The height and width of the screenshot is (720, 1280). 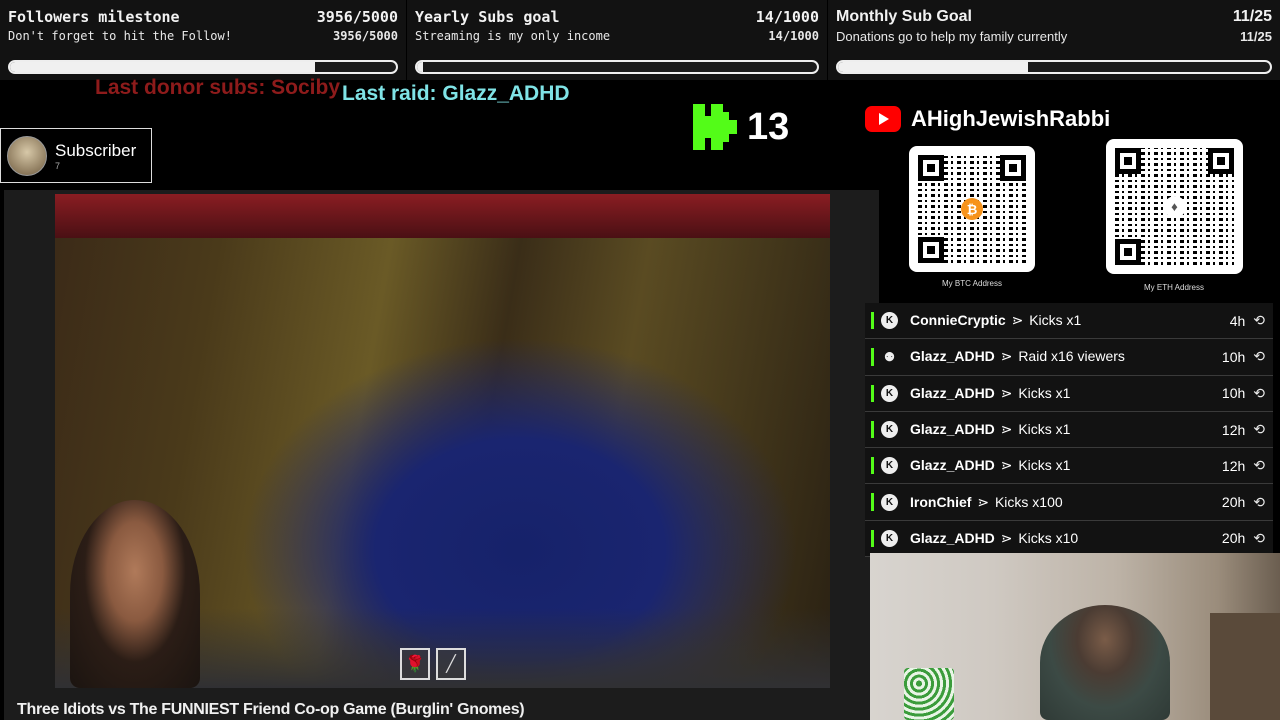 What do you see at coordinates (1048, 537) in the screenshot?
I see `event-action: Kicks x10` at bounding box center [1048, 537].